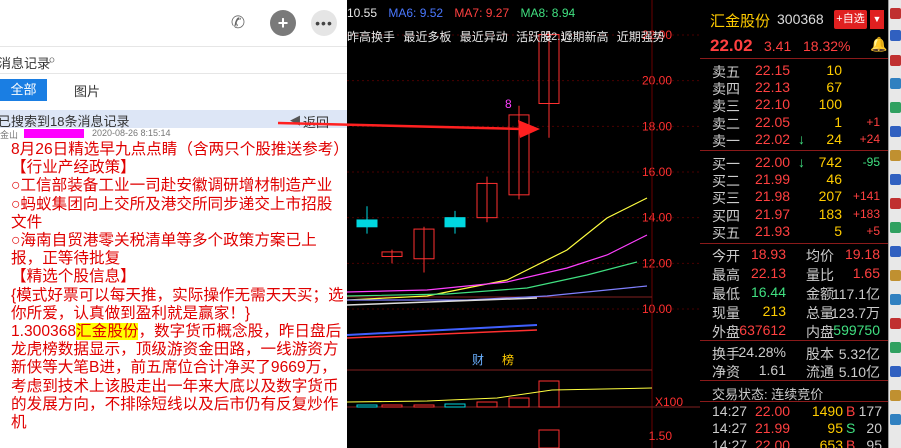 Image resolution: width=901 pixels, height=448 pixels. I want to click on tick-price: 22.00, so click(773, 442).